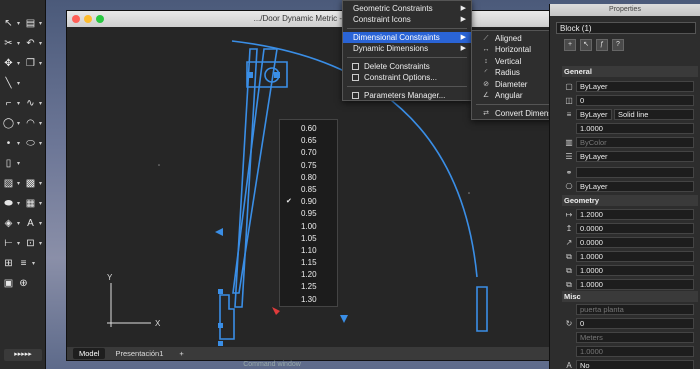 The height and width of the screenshot is (369, 700). What do you see at coordinates (8, 43) in the screenshot?
I see `trim-icon: ✂` at bounding box center [8, 43].